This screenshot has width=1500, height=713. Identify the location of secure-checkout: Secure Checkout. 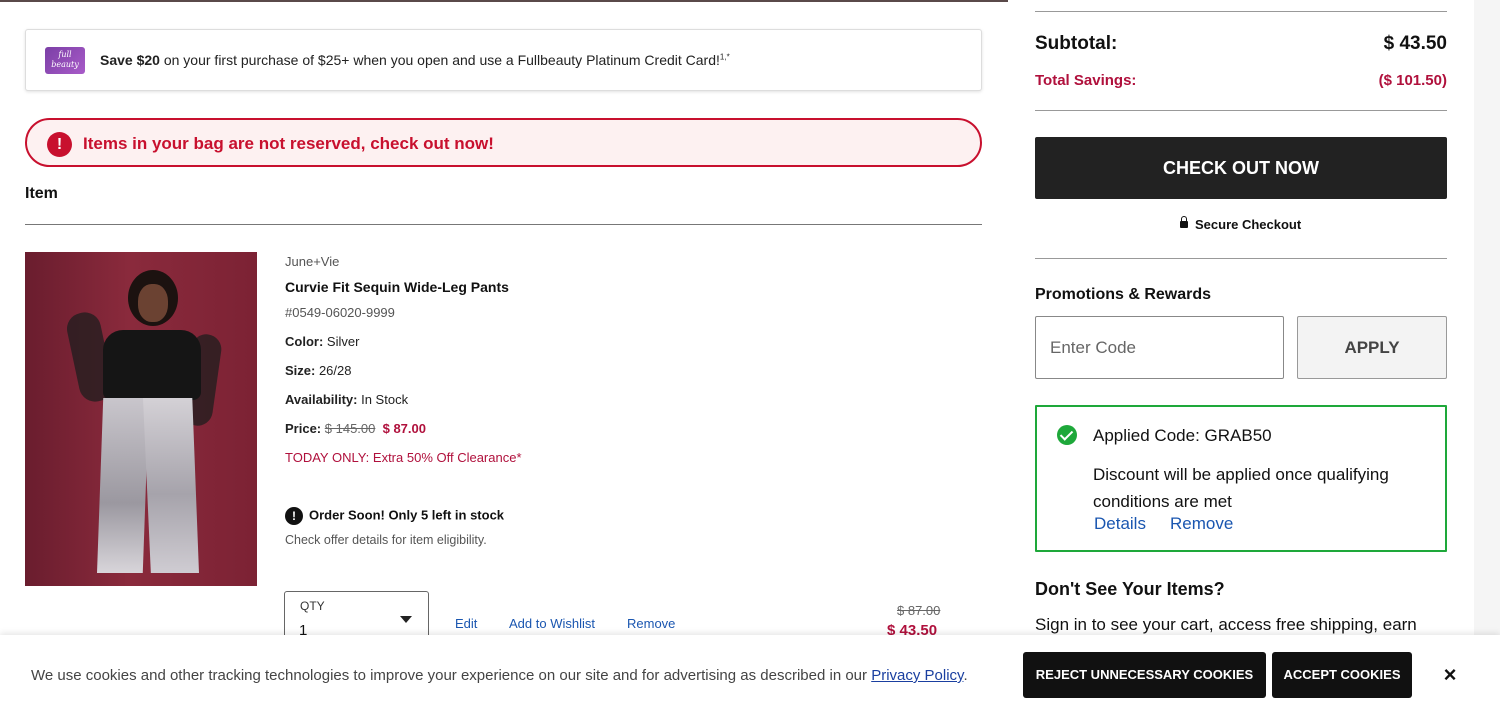
(1241, 224).